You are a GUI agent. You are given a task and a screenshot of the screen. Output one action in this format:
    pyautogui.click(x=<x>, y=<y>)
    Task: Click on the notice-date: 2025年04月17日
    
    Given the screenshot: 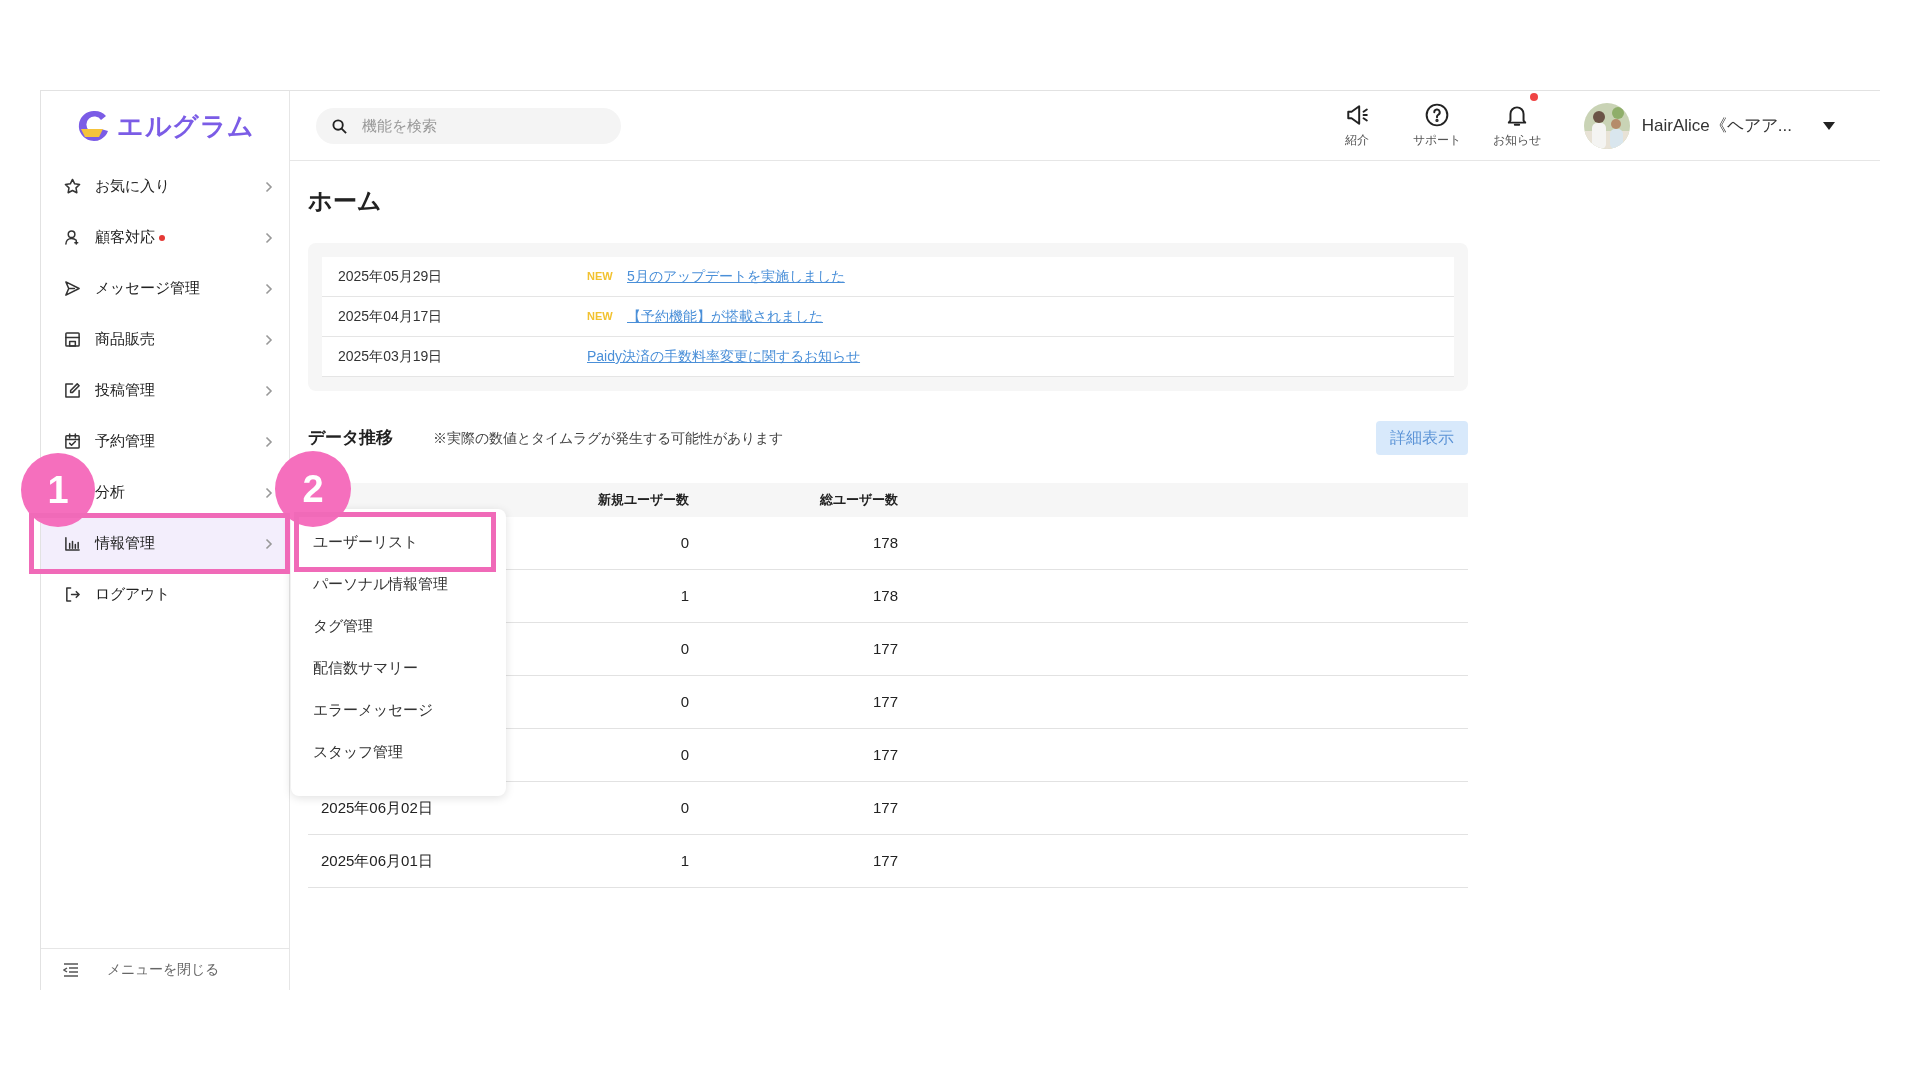 What is the action you would take?
    pyautogui.click(x=390, y=316)
    